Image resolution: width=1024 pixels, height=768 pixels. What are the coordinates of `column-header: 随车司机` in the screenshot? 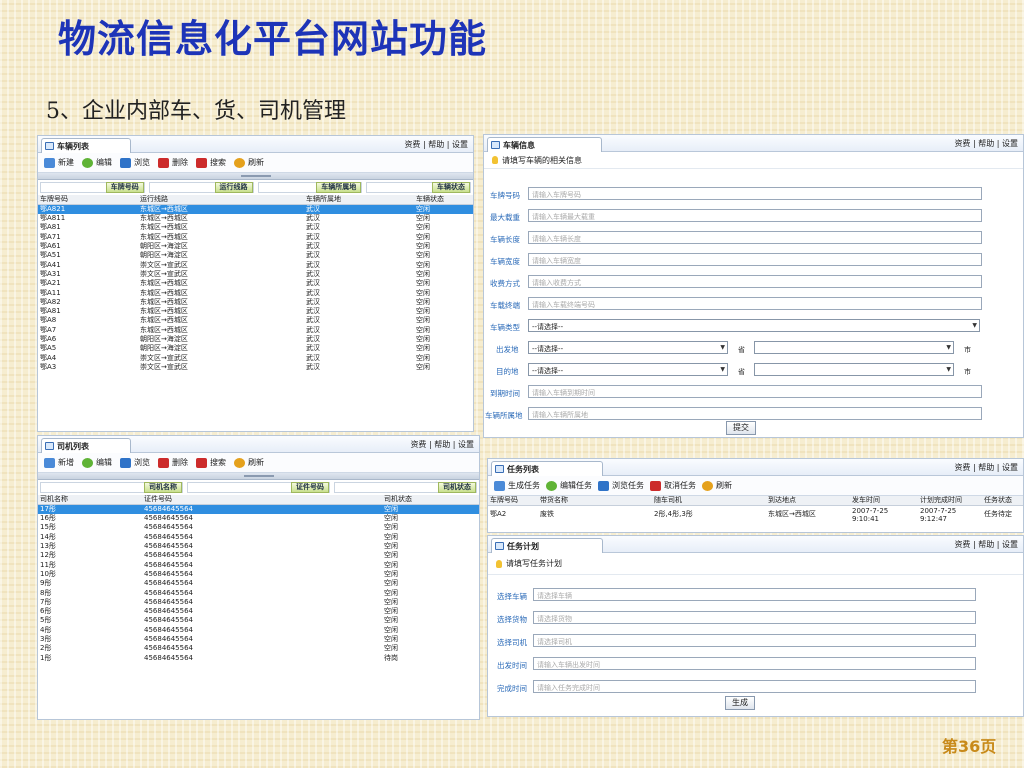 It's located at (709, 501).